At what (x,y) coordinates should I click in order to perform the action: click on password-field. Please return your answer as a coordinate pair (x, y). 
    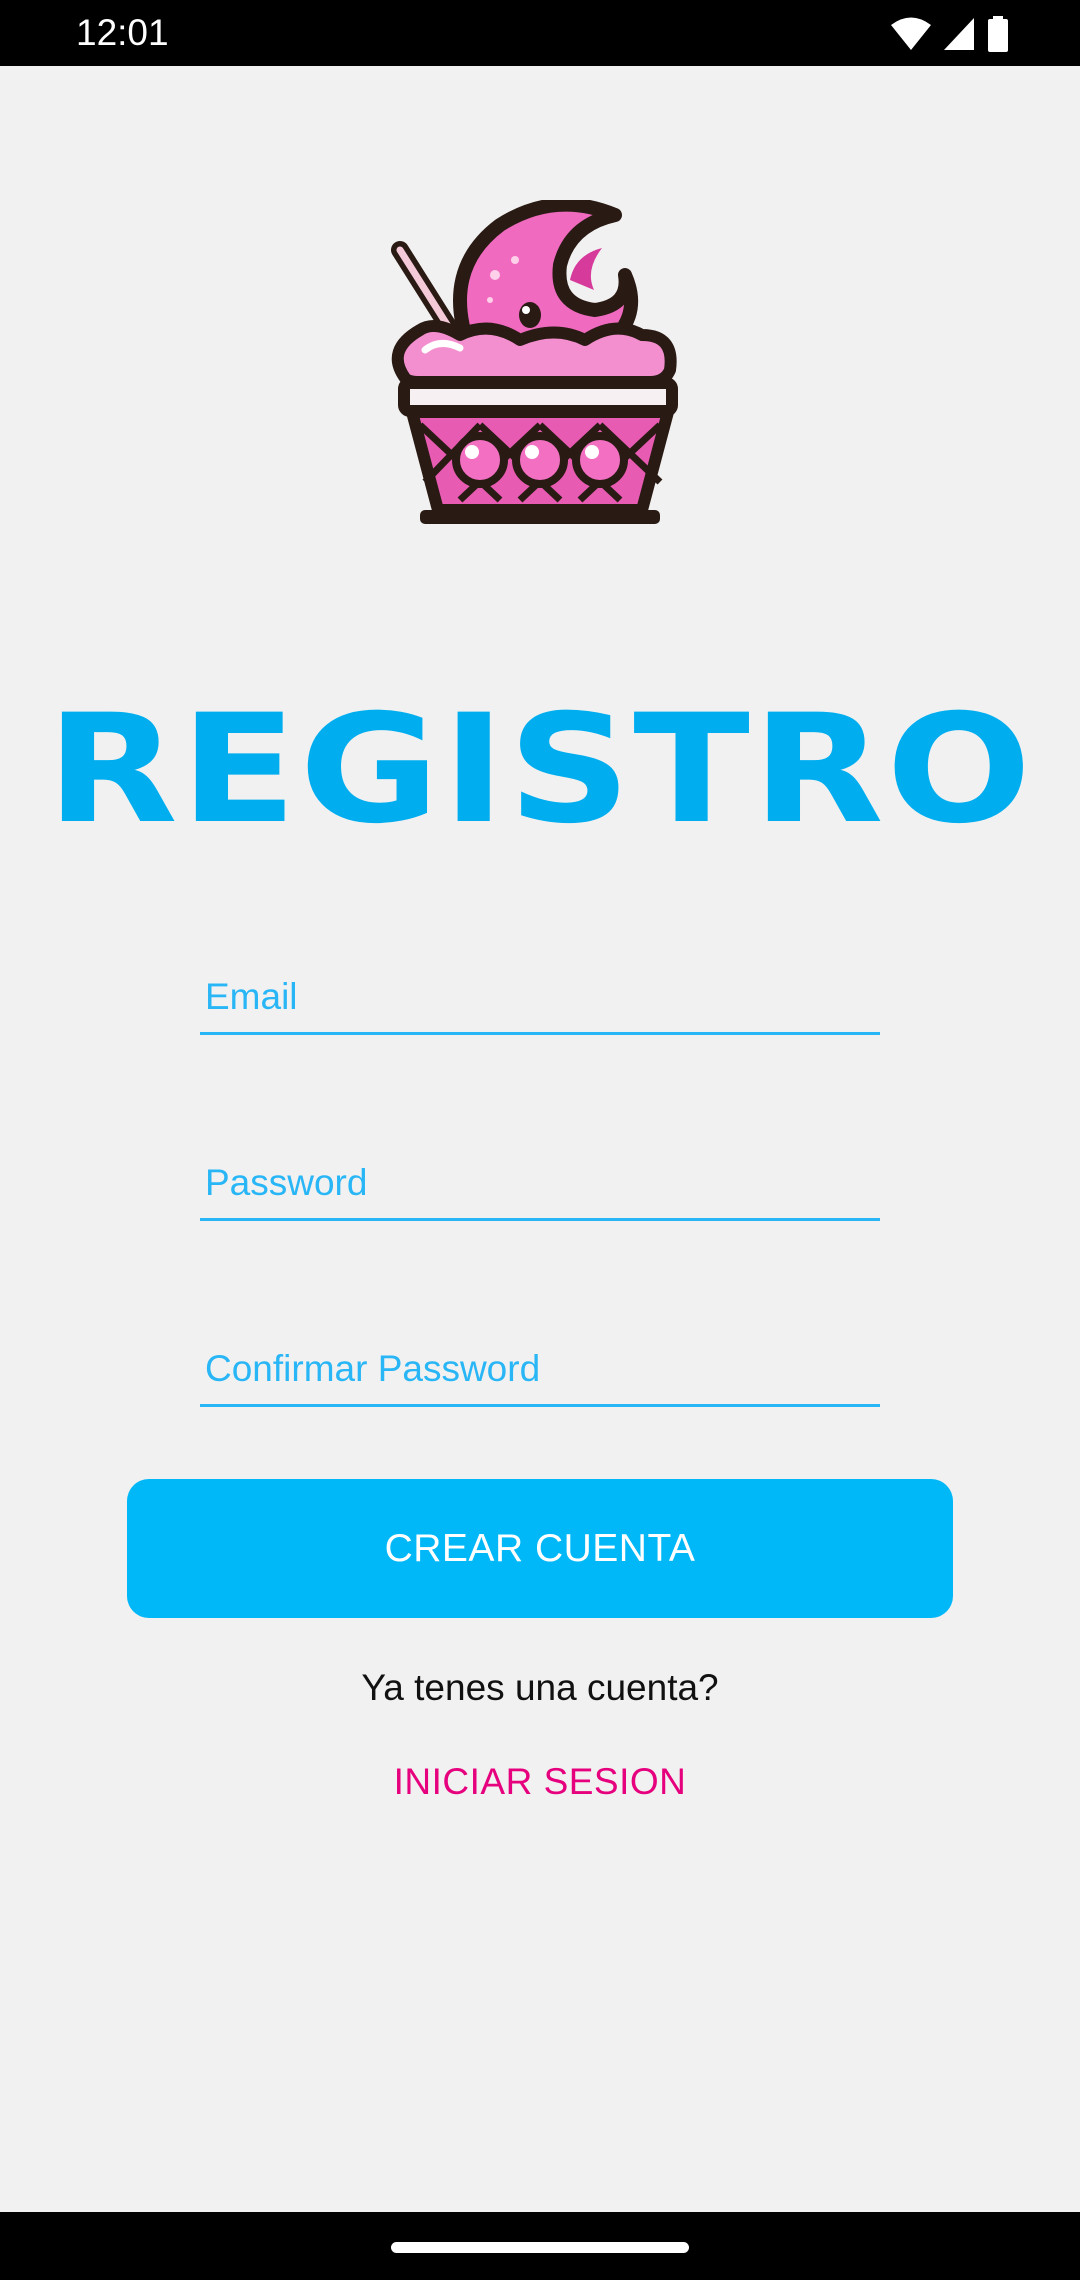
    Looking at the image, I should click on (540, 1184).